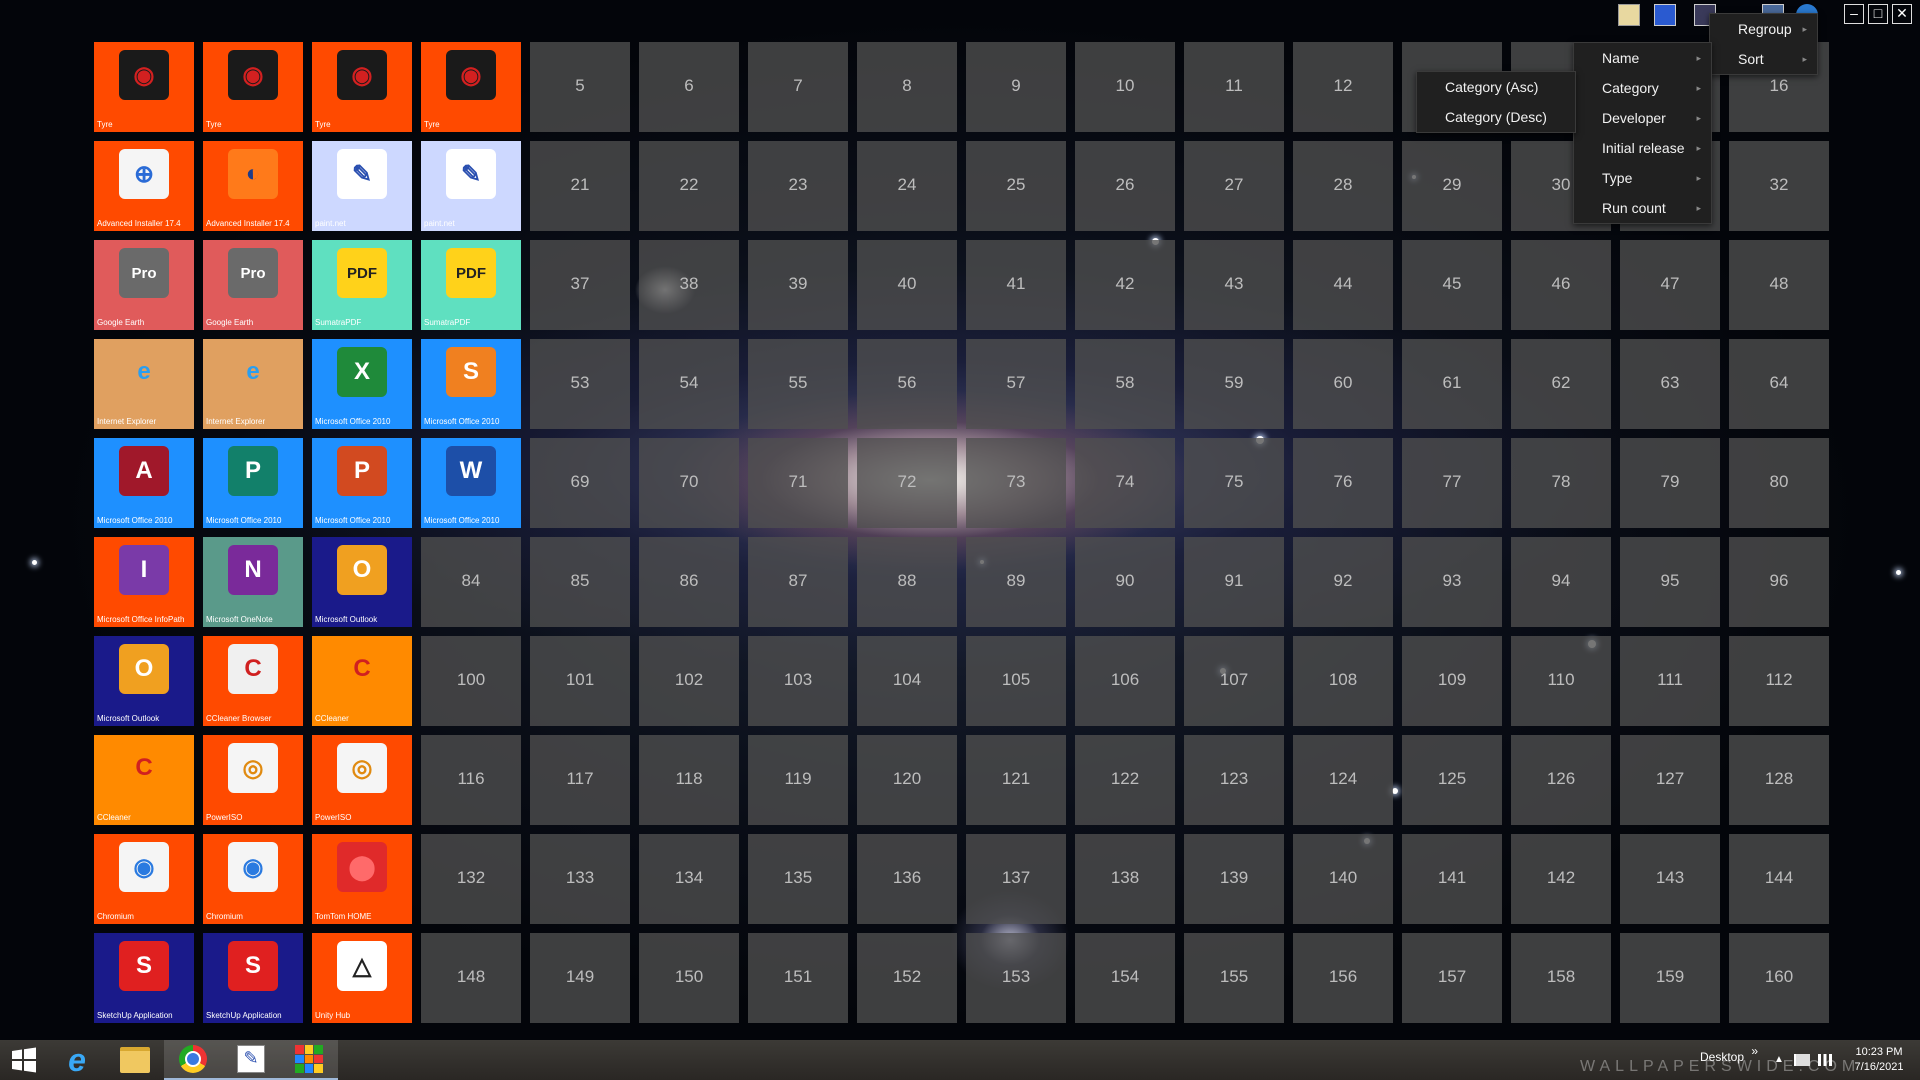 The height and width of the screenshot is (1080, 1920). I want to click on app-tile: A Microsoft Office 2010, so click(144, 483).